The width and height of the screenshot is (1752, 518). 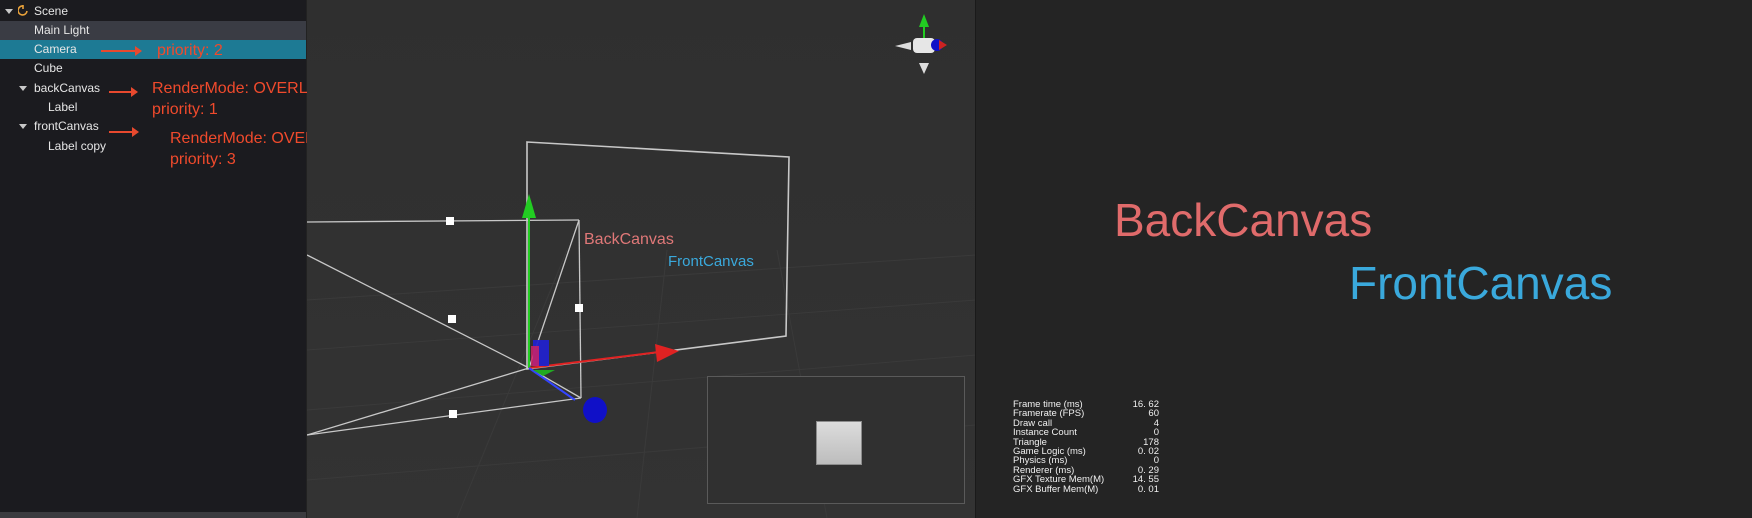 I want to click on tree-node-label: Scene, so click(x=51, y=11).